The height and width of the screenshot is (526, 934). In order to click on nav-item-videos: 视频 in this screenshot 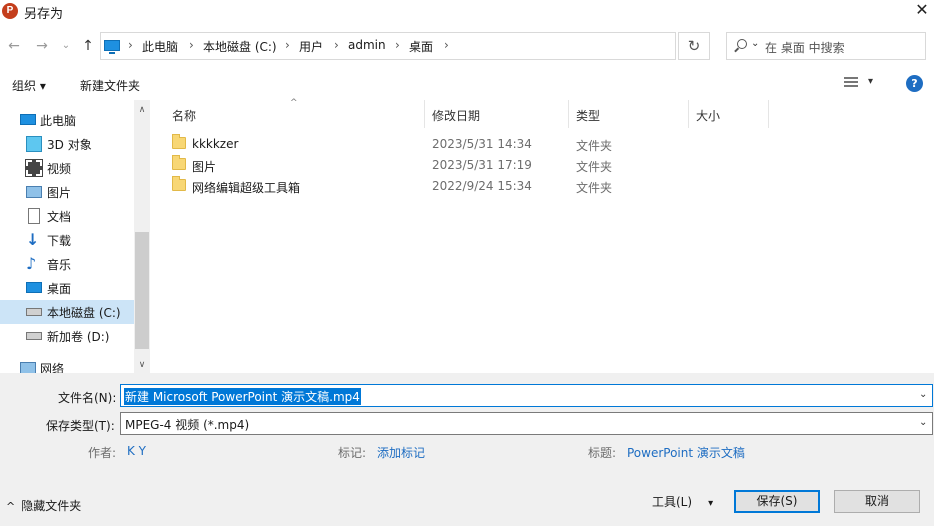, I will do `click(67, 168)`.